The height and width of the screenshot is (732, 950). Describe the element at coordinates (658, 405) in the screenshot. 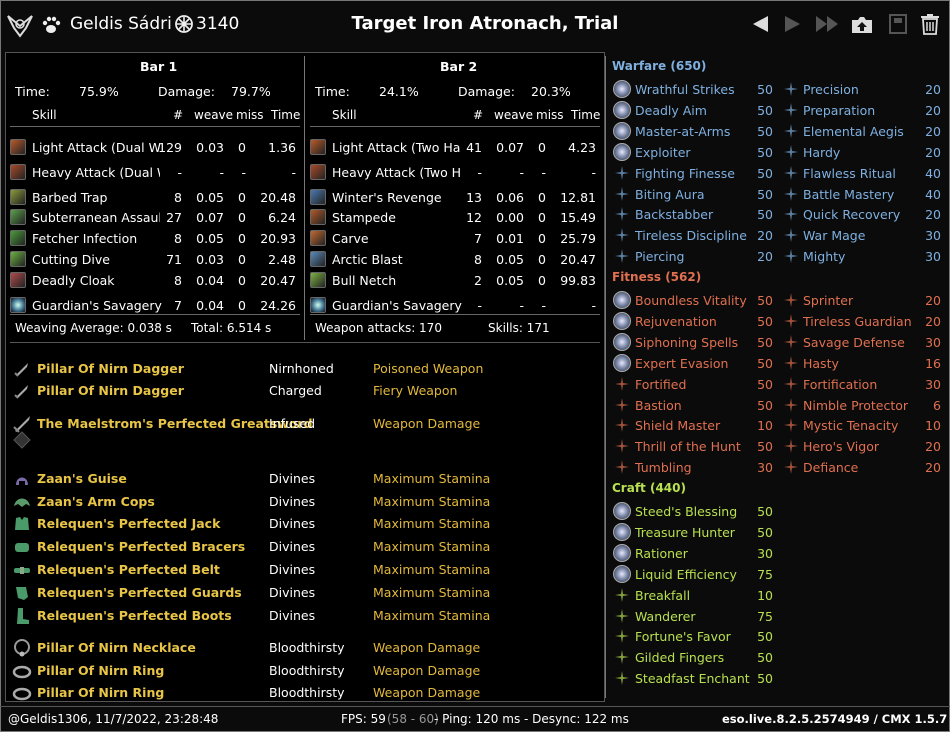

I see `cp-star-name: Bastion` at that location.